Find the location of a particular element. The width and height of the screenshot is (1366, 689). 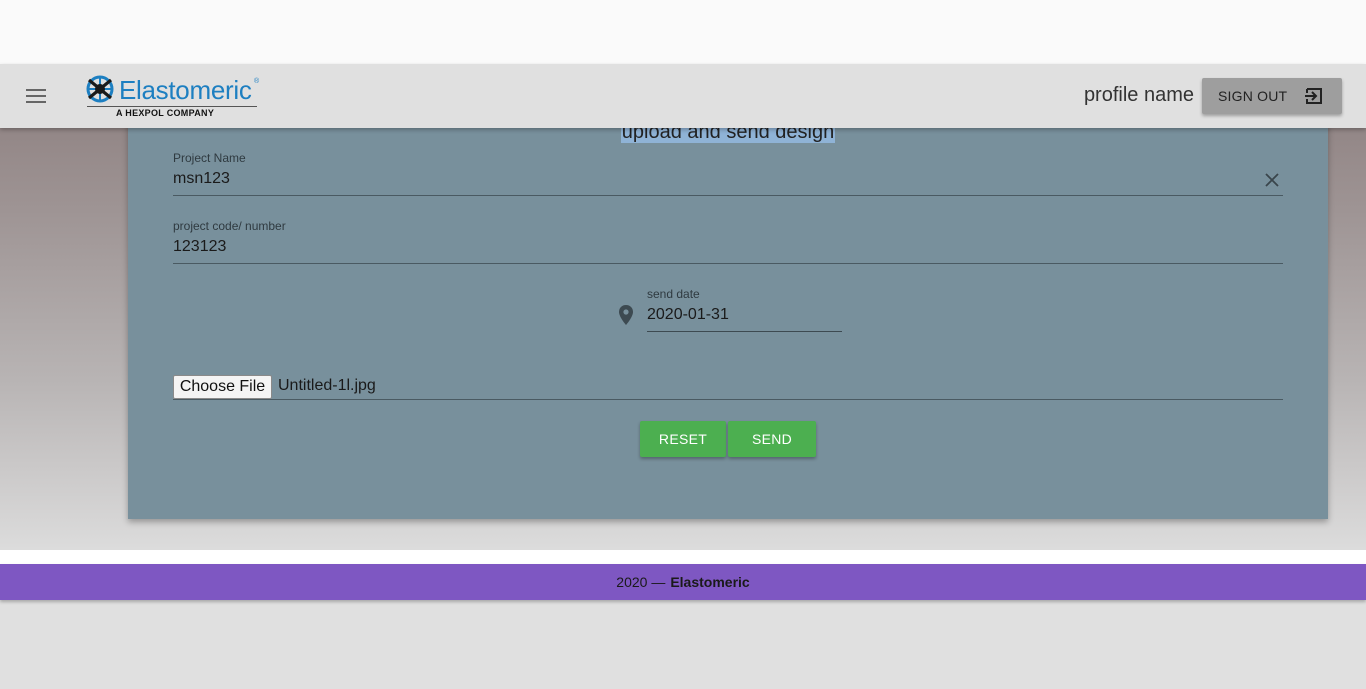

project-name-label: Project Name is located at coordinates (209, 158).